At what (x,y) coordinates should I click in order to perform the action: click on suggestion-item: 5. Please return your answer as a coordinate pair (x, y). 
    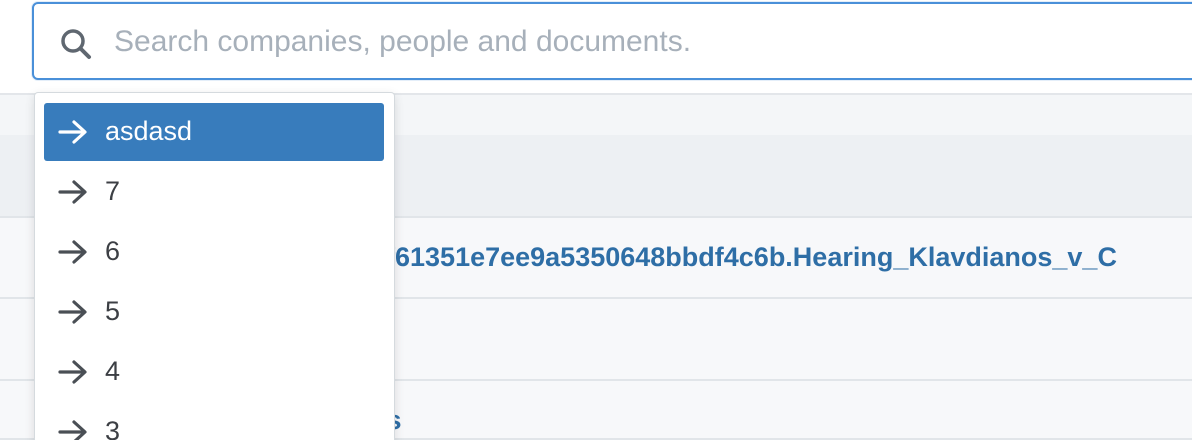
    Looking at the image, I should click on (214, 312).